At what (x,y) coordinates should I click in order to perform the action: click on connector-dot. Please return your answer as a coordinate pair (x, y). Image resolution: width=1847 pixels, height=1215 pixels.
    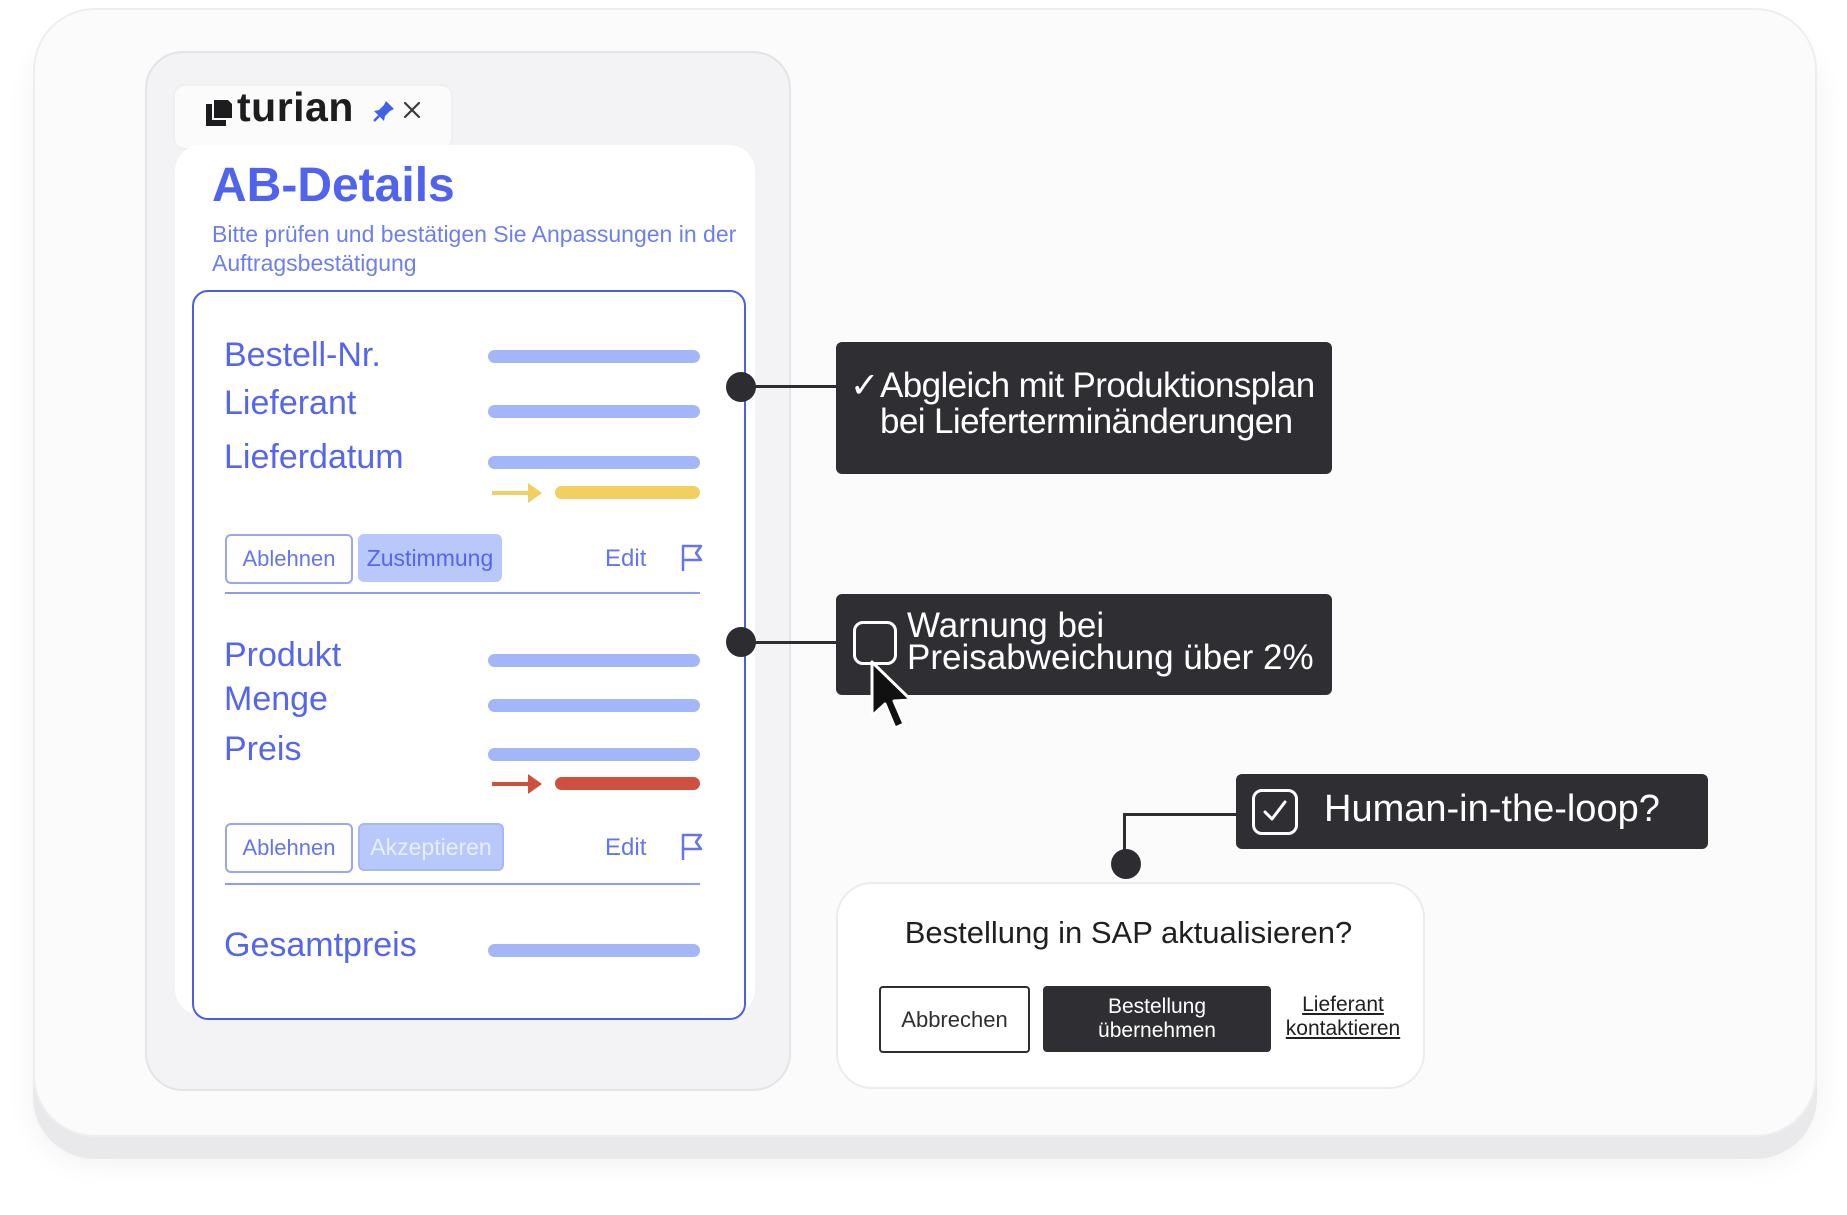
    Looking at the image, I should click on (1126, 864).